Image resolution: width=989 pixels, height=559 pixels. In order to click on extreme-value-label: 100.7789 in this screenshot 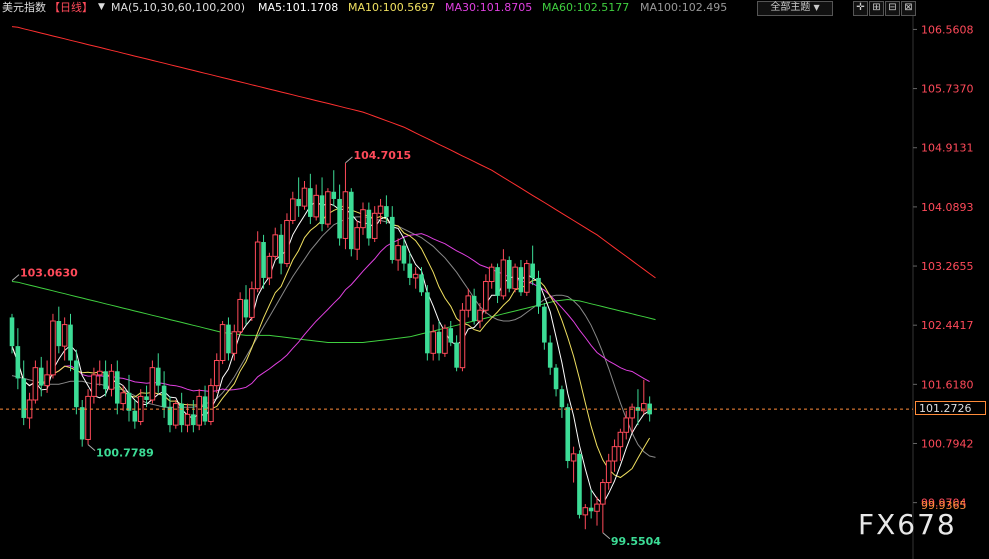, I will do `click(125, 453)`.